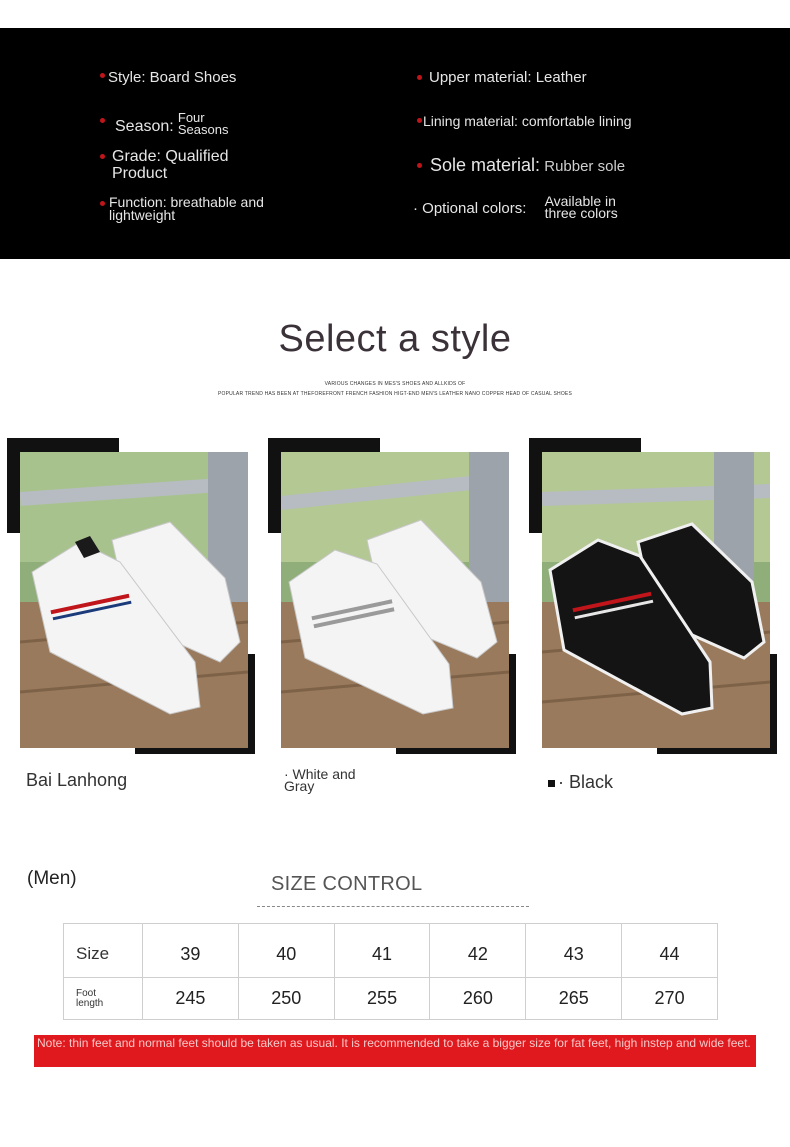 The height and width of the screenshot is (1147, 790). What do you see at coordinates (485, 165) in the screenshot?
I see `spec-sole-label: Sole material:` at bounding box center [485, 165].